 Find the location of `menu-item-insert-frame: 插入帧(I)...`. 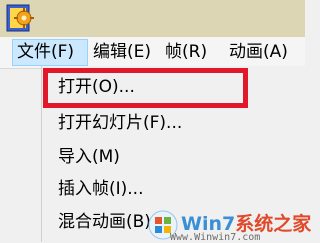

menu-item-insert-frame: 插入帧(I)... is located at coordinates (101, 189).